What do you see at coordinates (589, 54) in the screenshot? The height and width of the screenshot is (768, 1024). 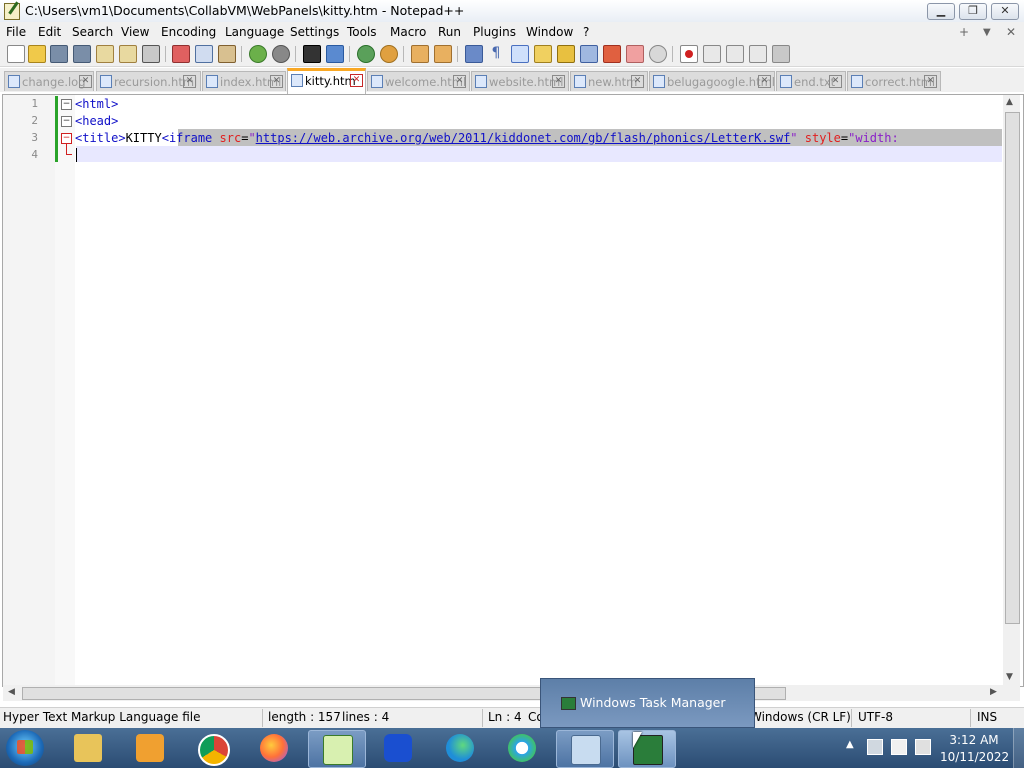 I see `document-list-icon` at bounding box center [589, 54].